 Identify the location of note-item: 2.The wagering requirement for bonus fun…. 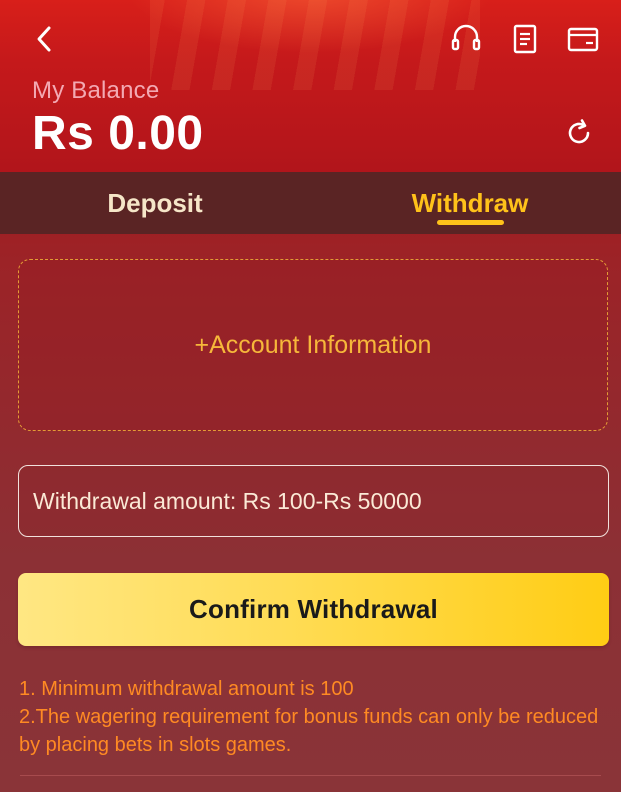
(309, 731).